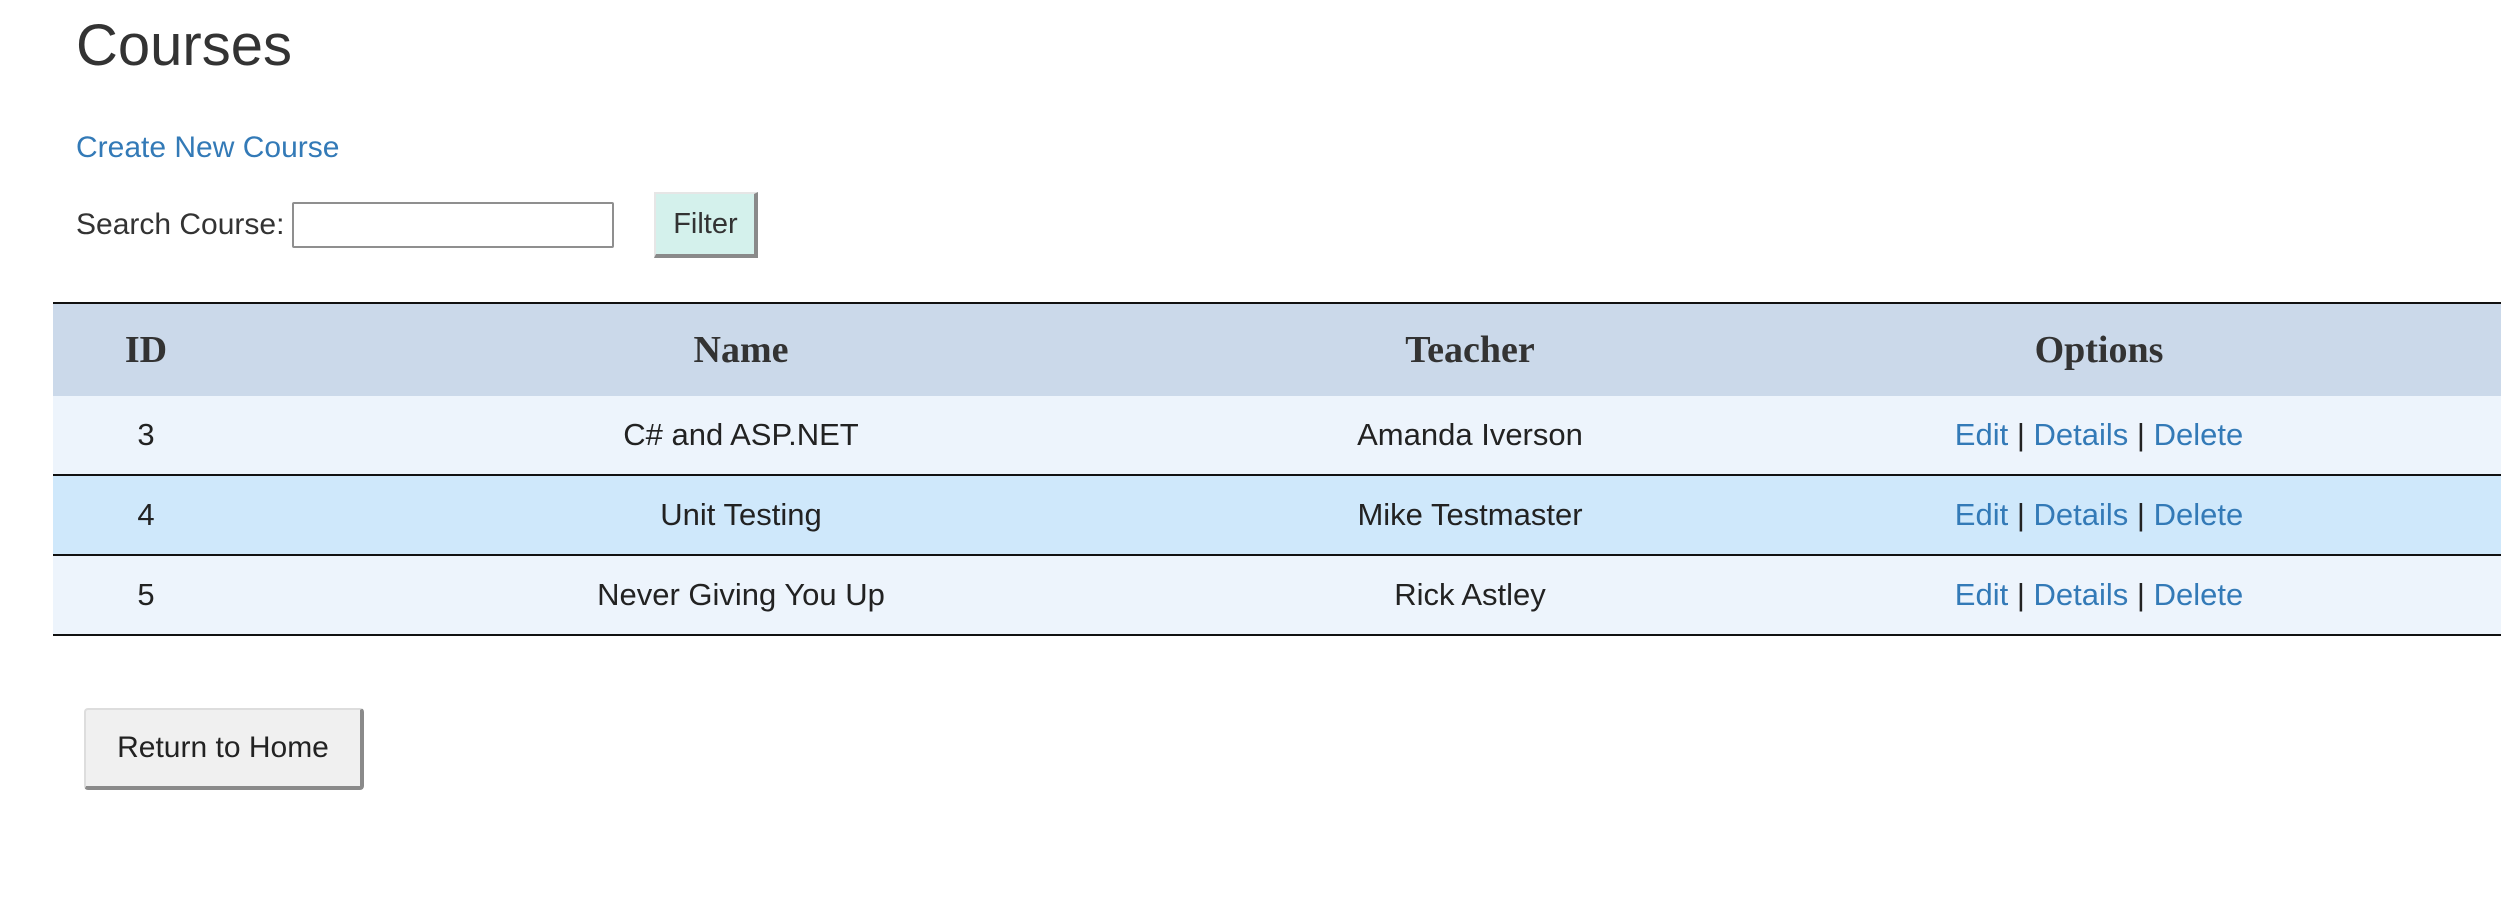 The height and width of the screenshot is (907, 2515). Describe the element at coordinates (146, 514) in the screenshot. I see `course-id: 4` at that location.